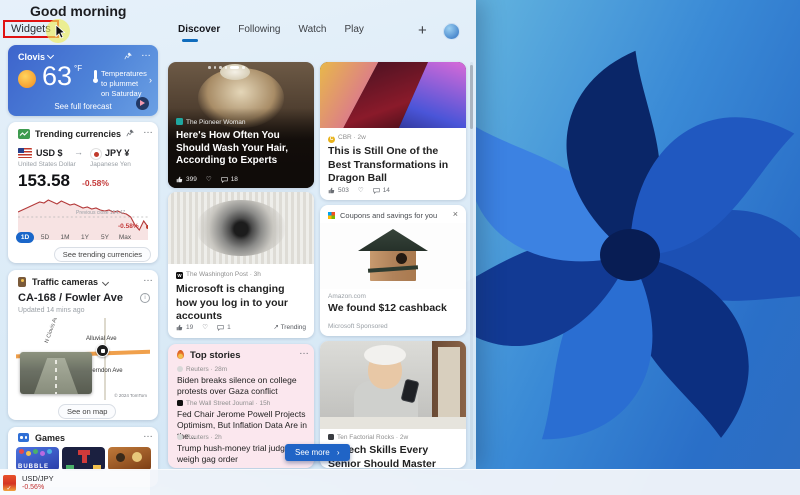  Describe the element at coordinates (21, 451) in the screenshot. I see `bubble1` at that location.